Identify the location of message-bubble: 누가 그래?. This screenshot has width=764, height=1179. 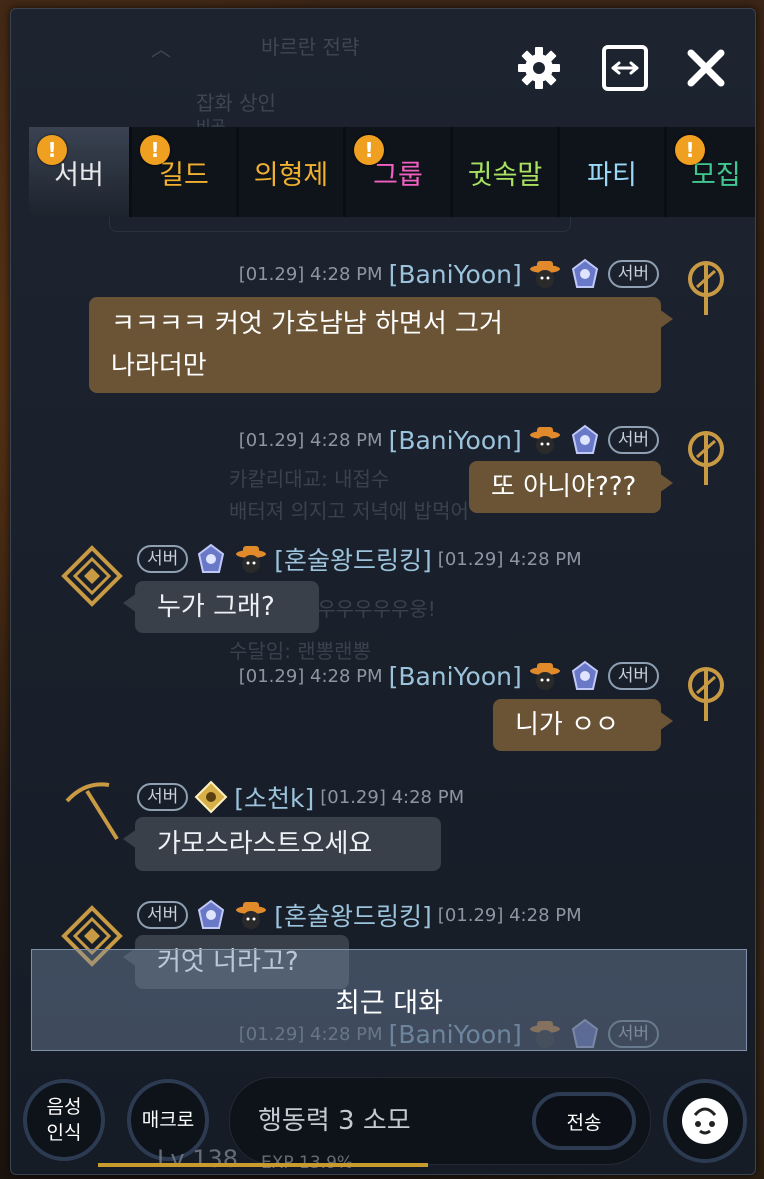
(221, 607).